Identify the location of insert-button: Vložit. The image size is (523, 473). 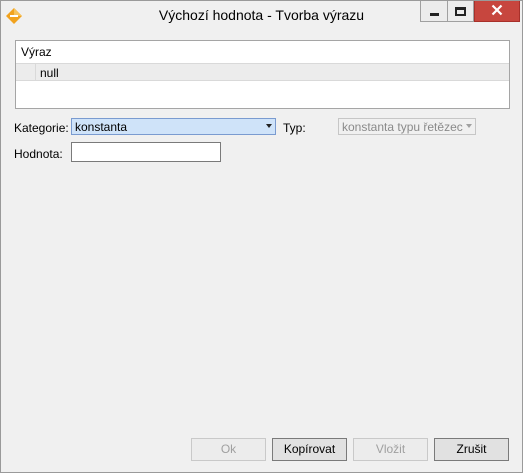
(390, 449).